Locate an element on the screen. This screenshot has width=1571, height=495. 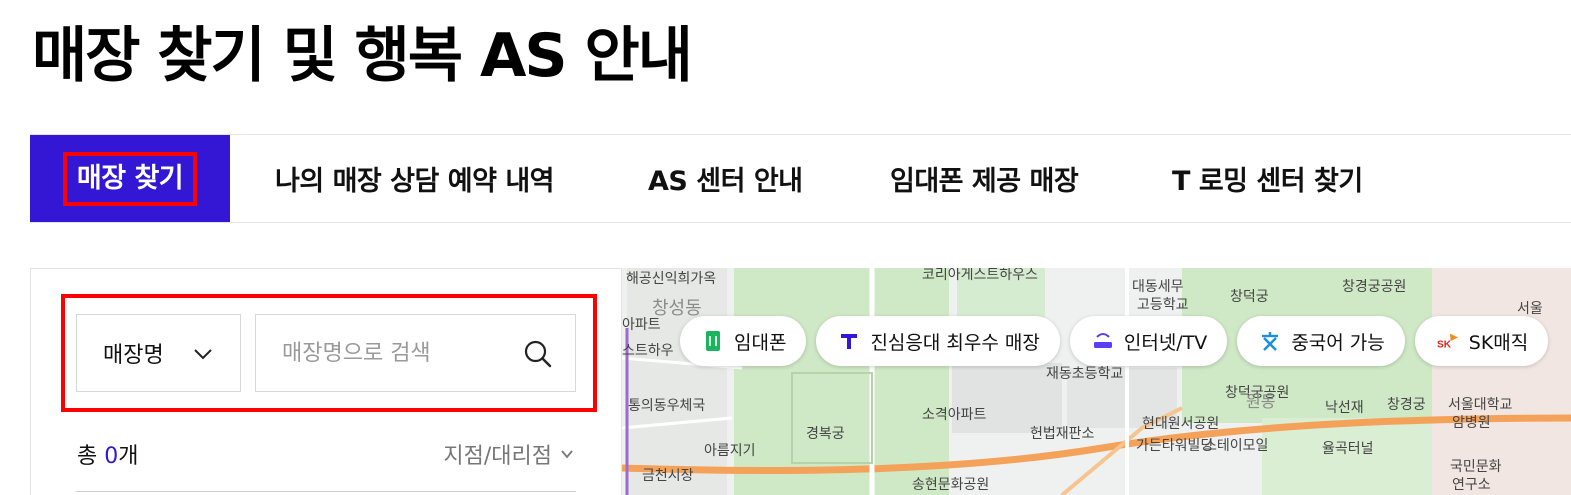
chip-label: 임대폰 is located at coordinates (760, 342).